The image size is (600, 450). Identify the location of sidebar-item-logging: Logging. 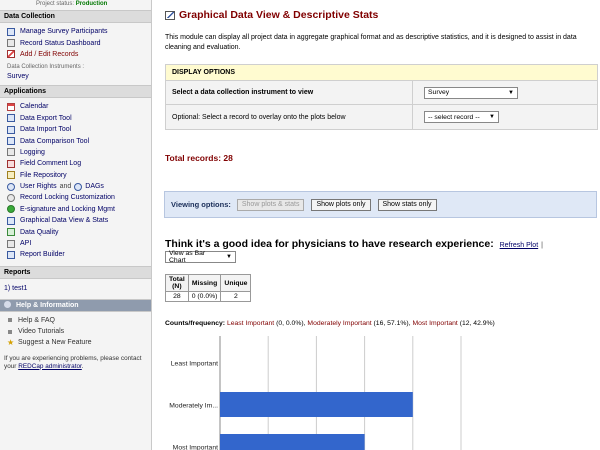
(79, 152).